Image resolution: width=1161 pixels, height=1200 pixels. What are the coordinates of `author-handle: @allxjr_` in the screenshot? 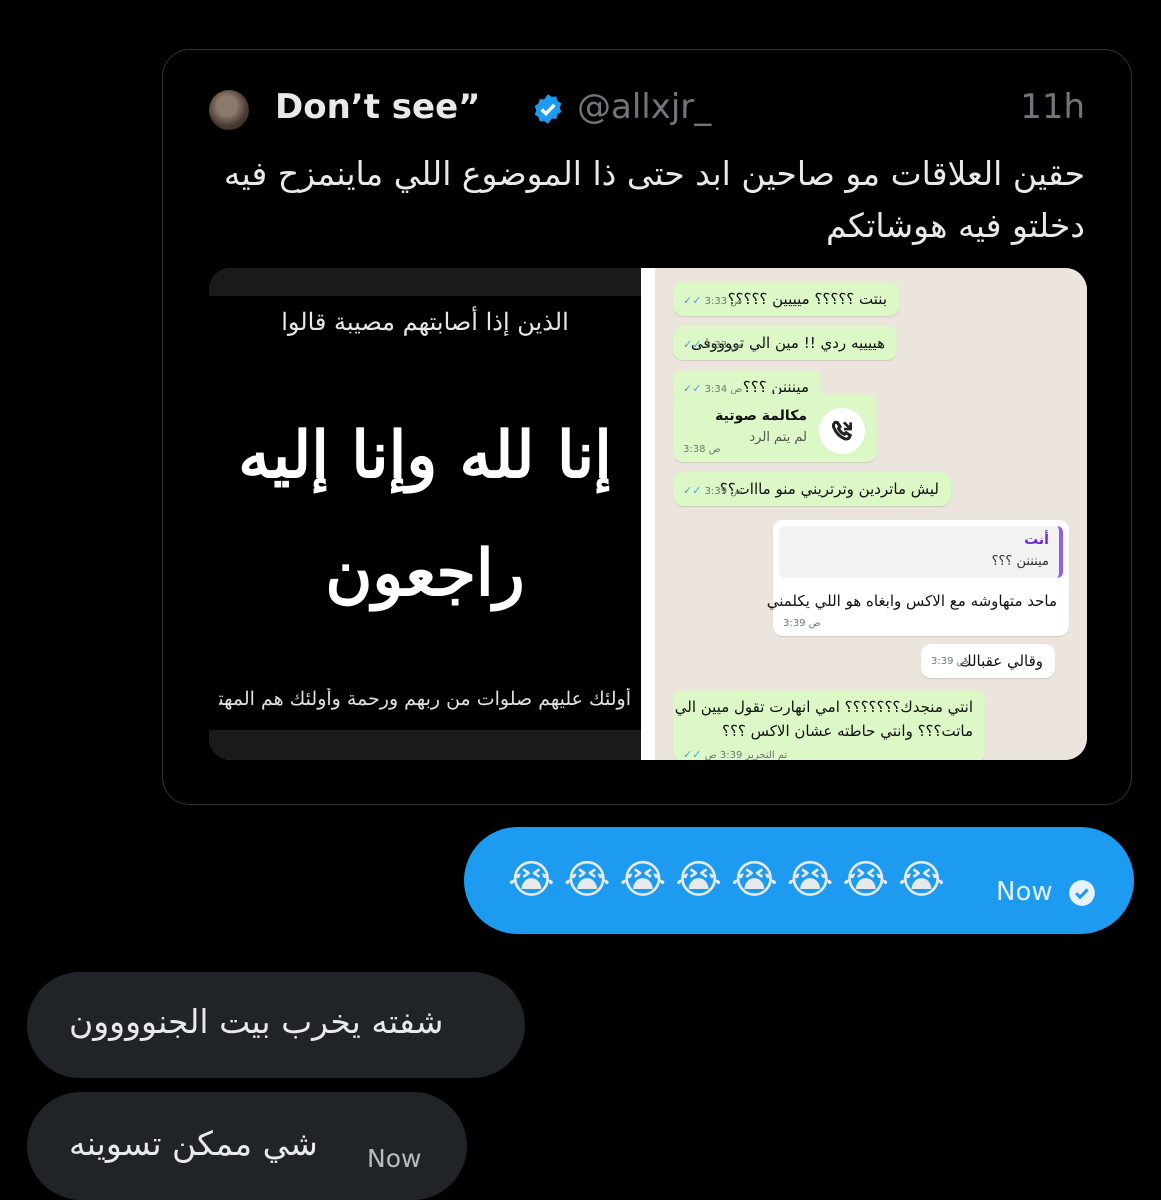 It's located at (644, 107).